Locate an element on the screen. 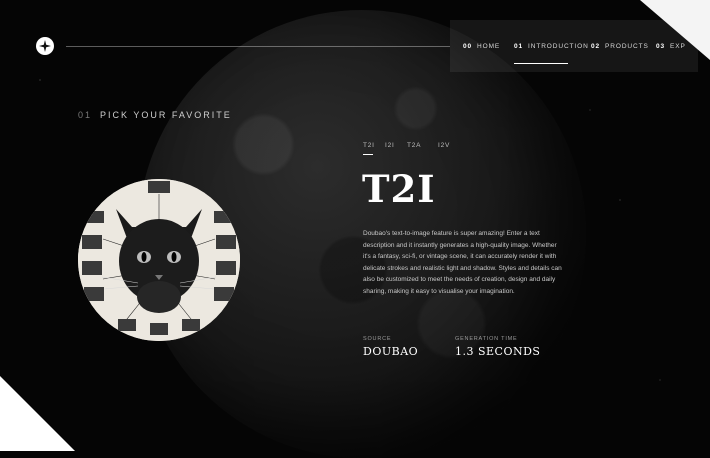 This screenshot has height=458, width=710. stat-value-source: DOUBAO is located at coordinates (391, 351).